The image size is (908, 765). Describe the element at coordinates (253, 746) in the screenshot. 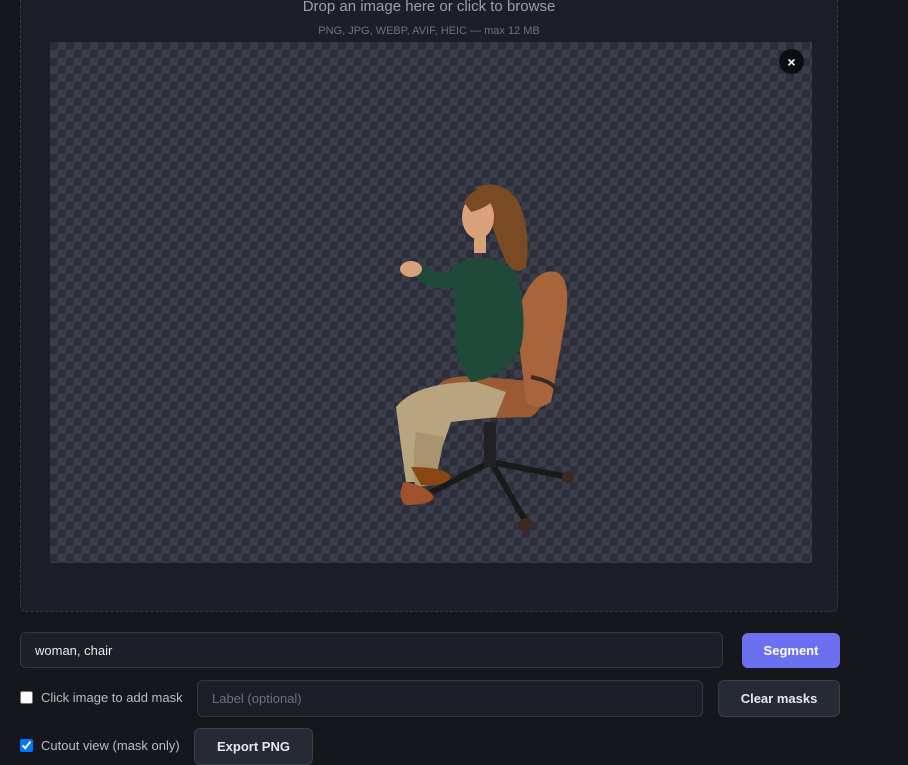

I see `export-png-button: Export PNG` at that location.